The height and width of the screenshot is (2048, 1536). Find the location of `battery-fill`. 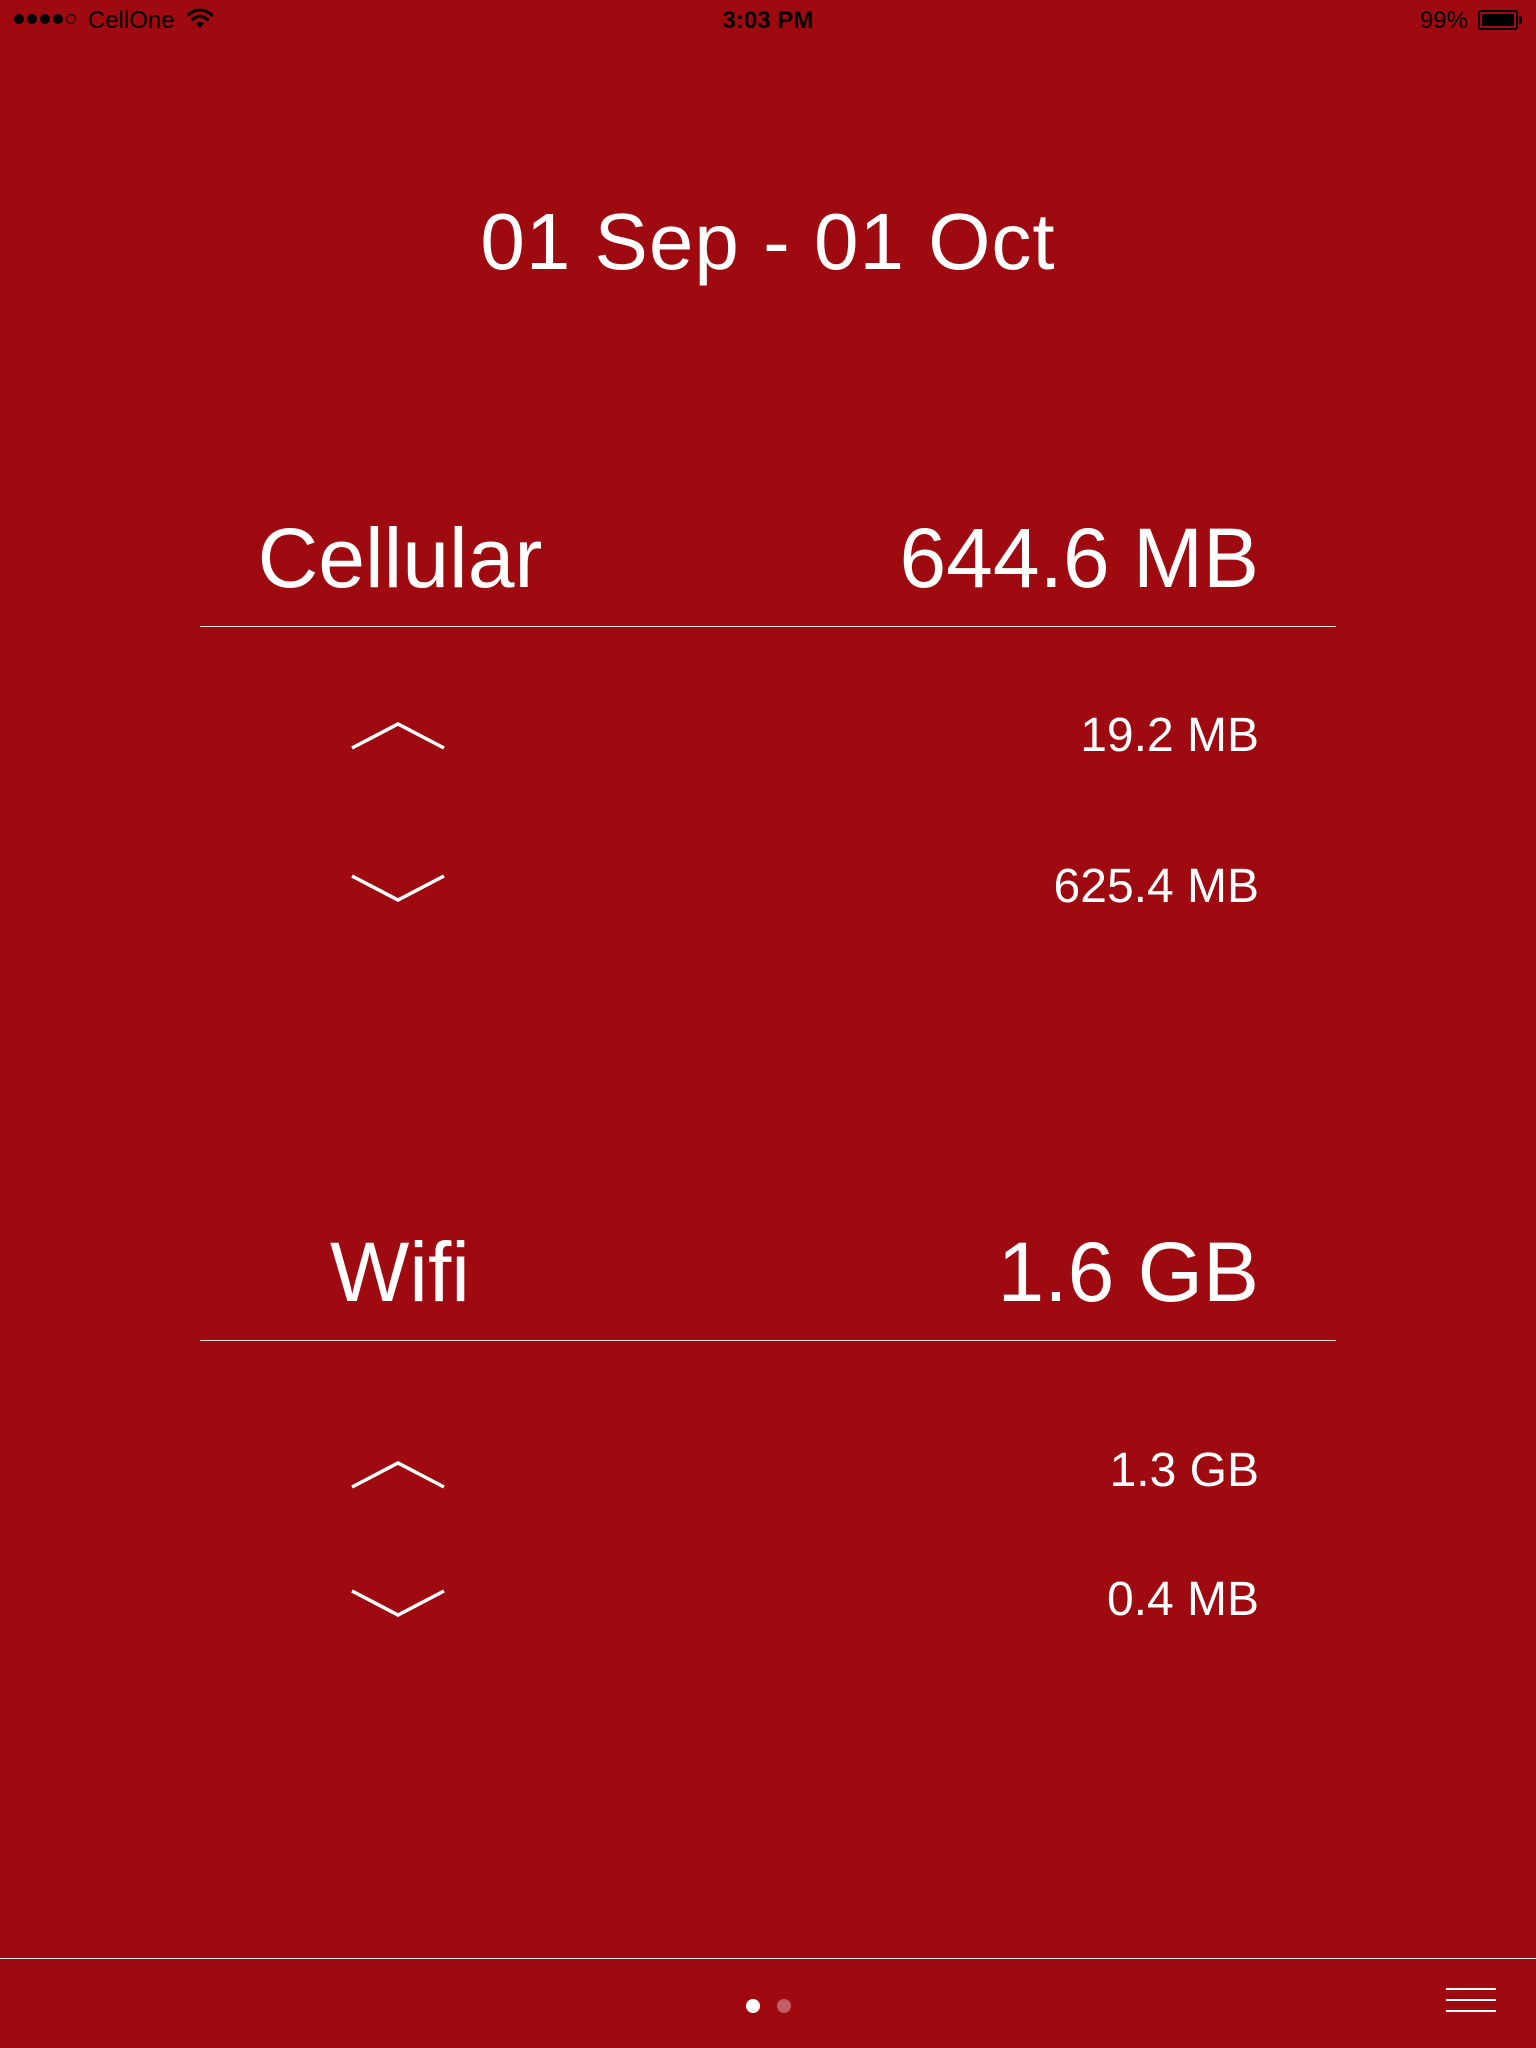

battery-fill is located at coordinates (1498, 20).